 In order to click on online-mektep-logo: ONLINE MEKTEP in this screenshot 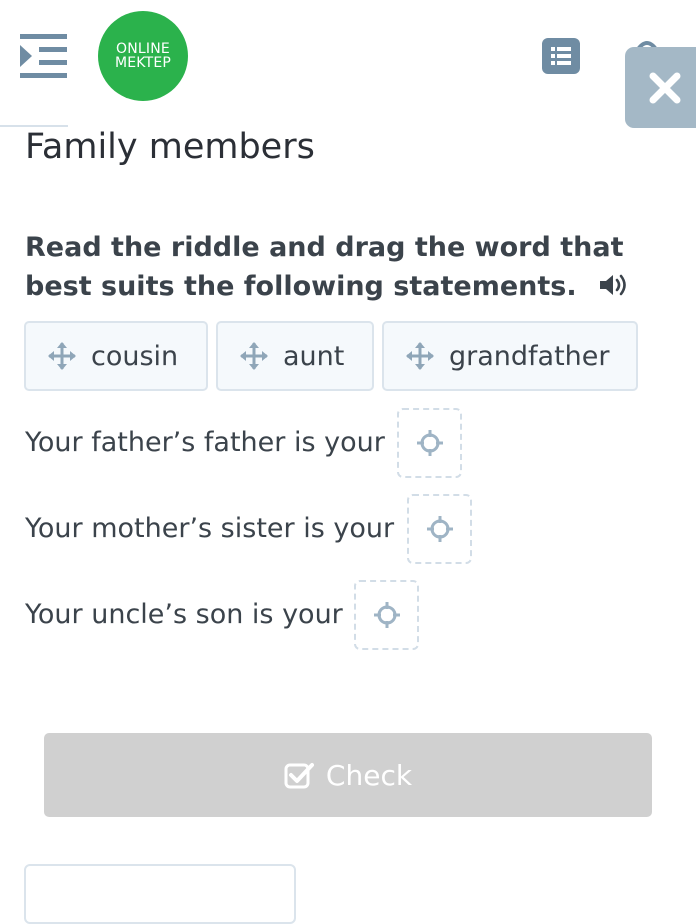, I will do `click(143, 56)`.